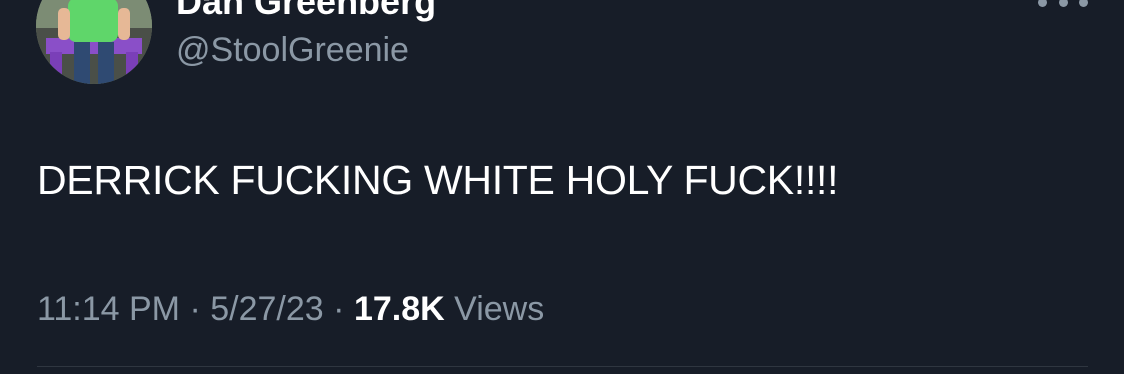 Image resolution: width=1124 pixels, height=374 pixels. I want to click on author-display-name: Dan Greenberg, so click(306, 11).